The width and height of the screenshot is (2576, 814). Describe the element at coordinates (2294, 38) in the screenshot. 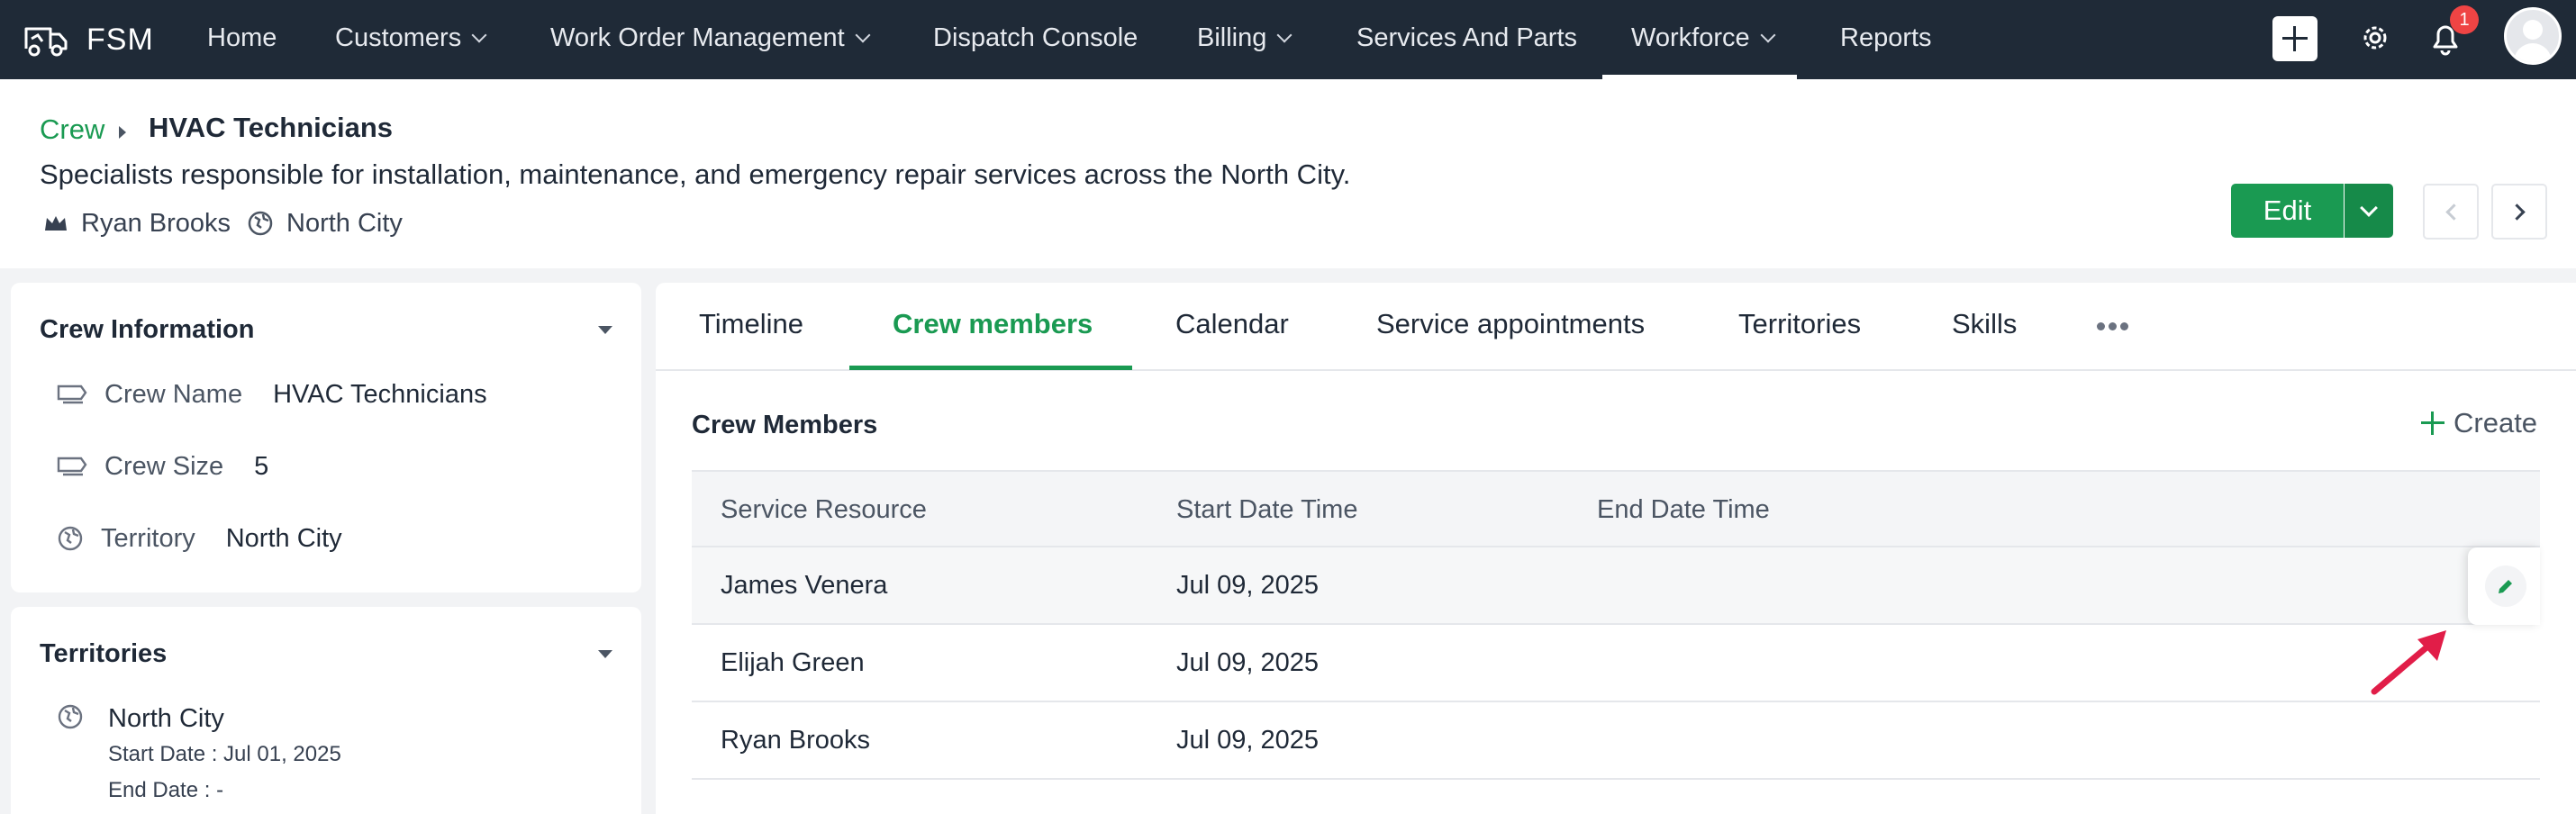

I see `quick-create-plus-icon` at that location.